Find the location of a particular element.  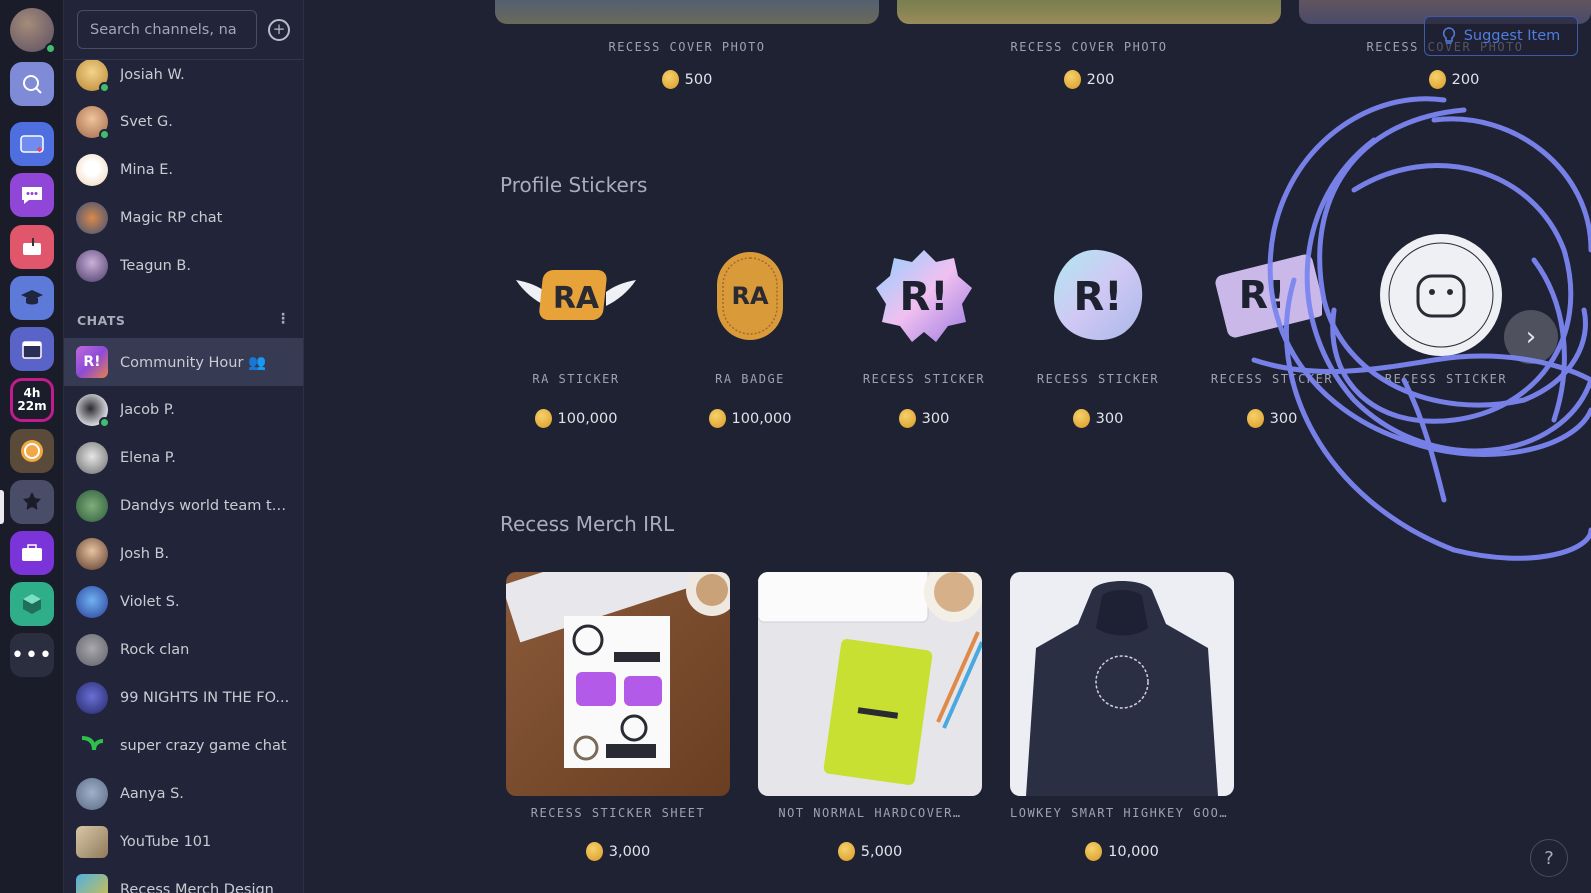

notebook-image is located at coordinates (870, 684).